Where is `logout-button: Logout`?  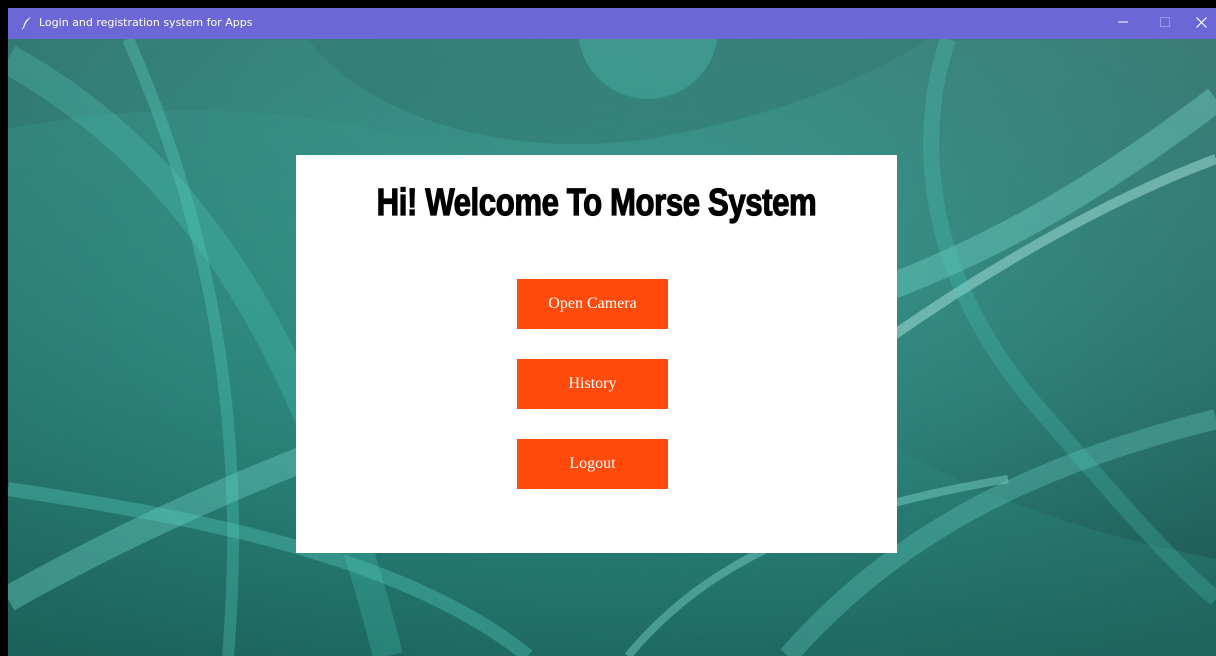 logout-button: Logout is located at coordinates (592, 464).